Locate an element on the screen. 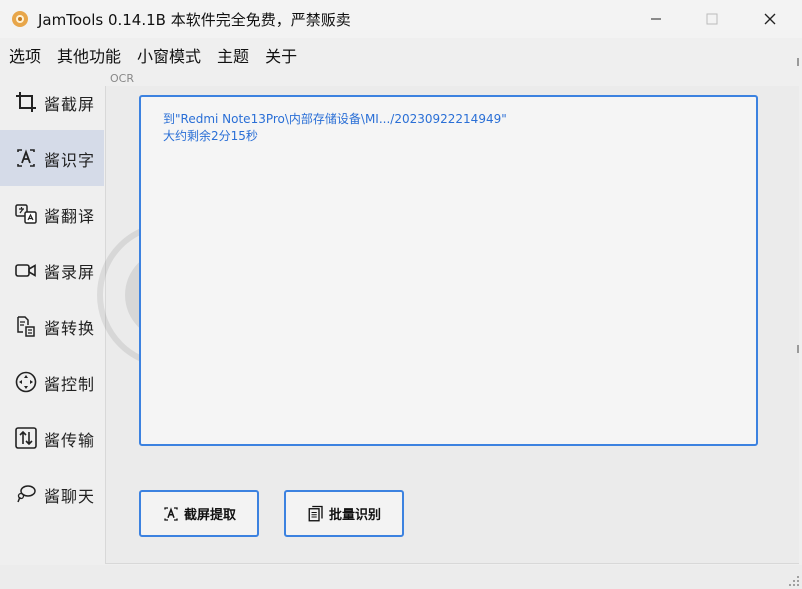  control-icon is located at coordinates (26, 382).